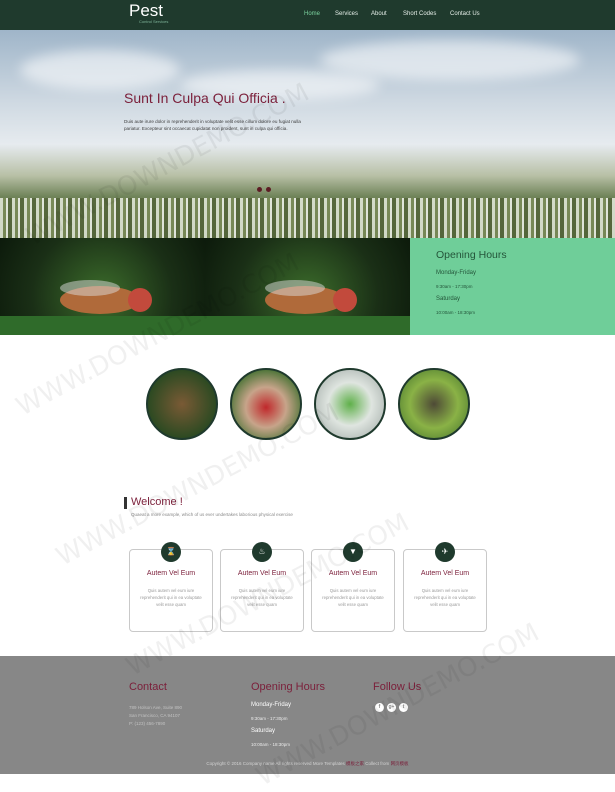 Image resolution: width=615 pixels, height=792 pixels. I want to click on footer-hours-day: Monday-Friday, so click(271, 705).